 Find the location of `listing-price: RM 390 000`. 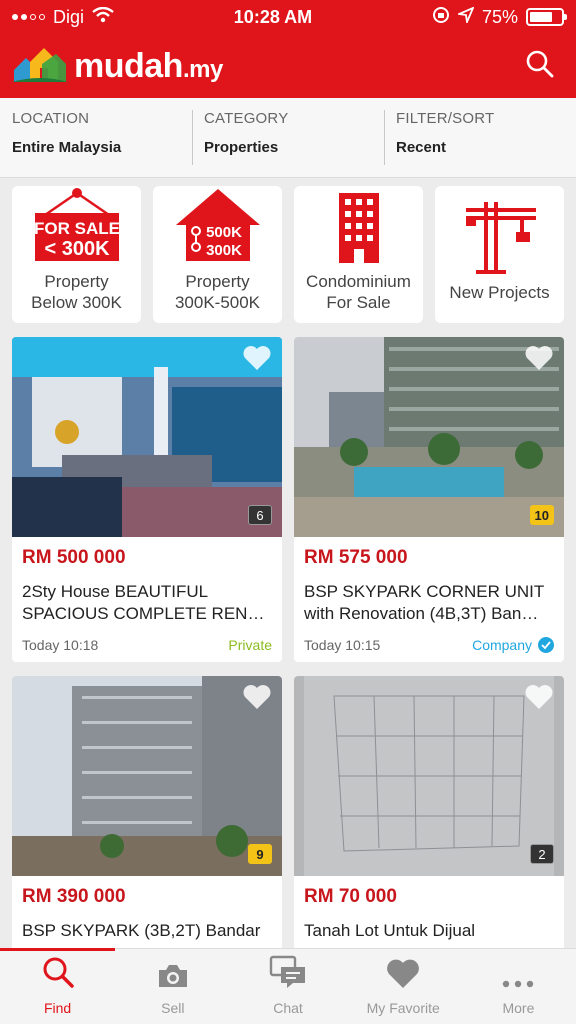

listing-price: RM 390 000 is located at coordinates (74, 896).